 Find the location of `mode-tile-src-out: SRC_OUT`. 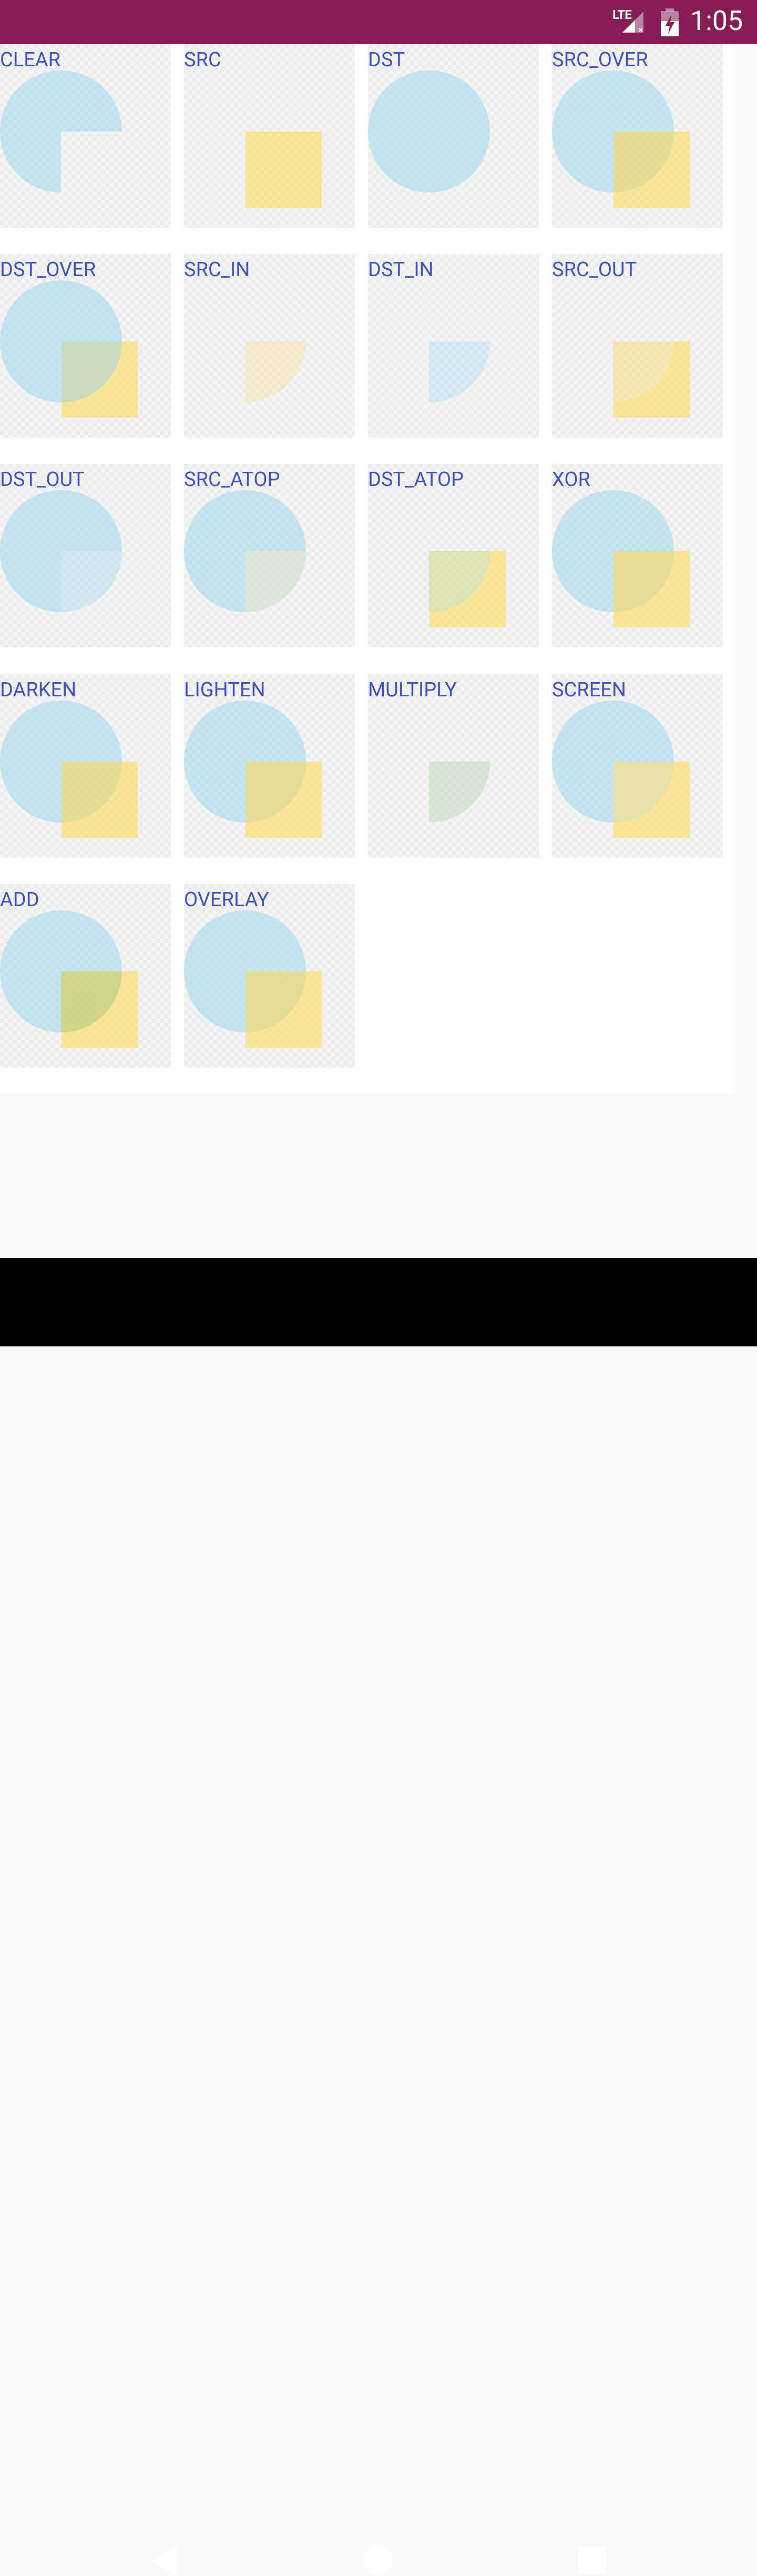

mode-tile-src-out: SRC_OUT is located at coordinates (637, 346).